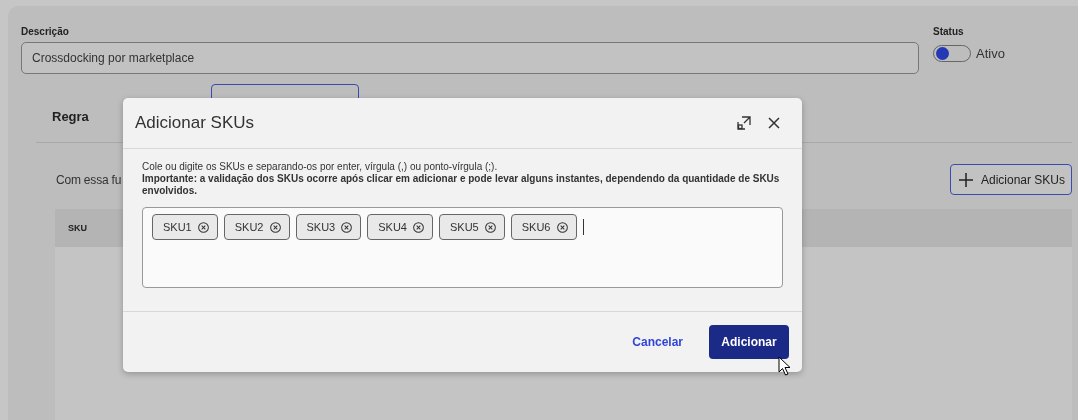  What do you see at coordinates (749, 342) in the screenshot?
I see `add-button: Adicionar` at bounding box center [749, 342].